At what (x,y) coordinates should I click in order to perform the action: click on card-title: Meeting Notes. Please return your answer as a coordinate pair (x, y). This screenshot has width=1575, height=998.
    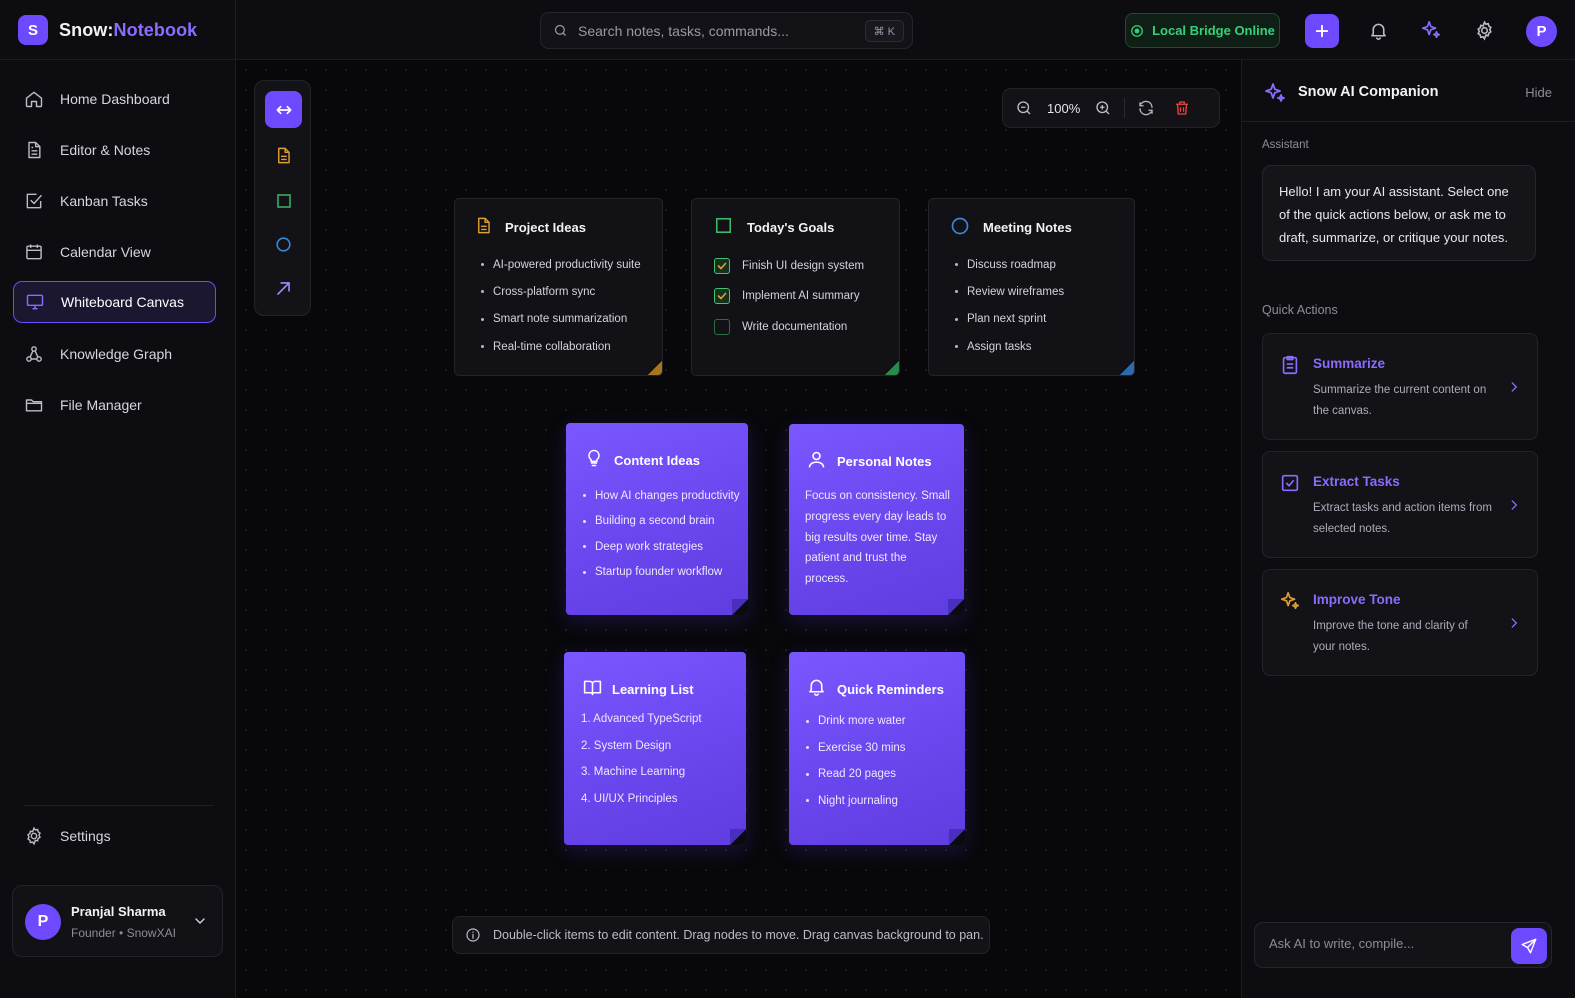
    Looking at the image, I should click on (1027, 227).